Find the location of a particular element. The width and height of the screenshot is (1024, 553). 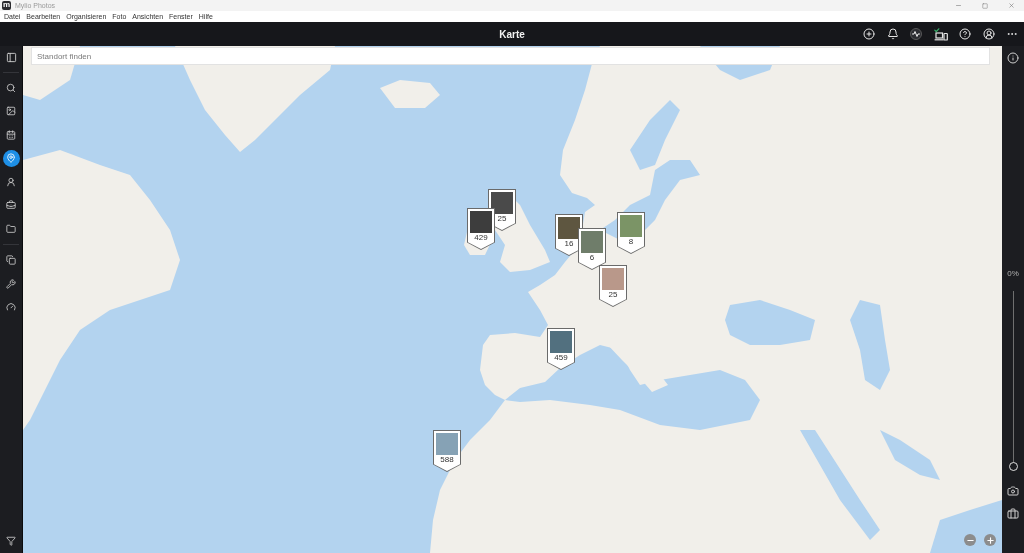

photo-count: 16 is located at coordinates (569, 243).